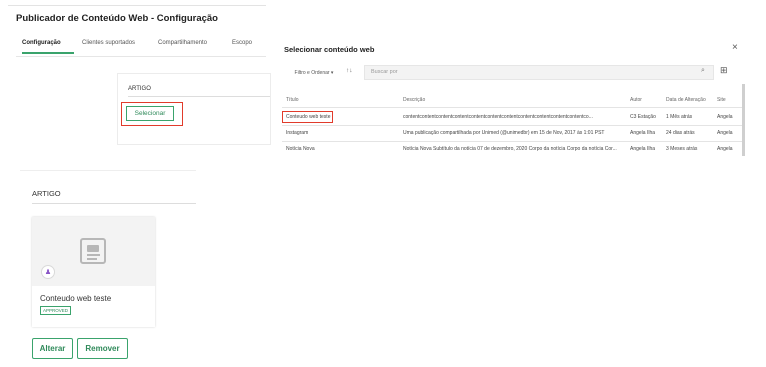  What do you see at coordinates (513, 107) in the screenshot?
I see `header-divider` at bounding box center [513, 107].